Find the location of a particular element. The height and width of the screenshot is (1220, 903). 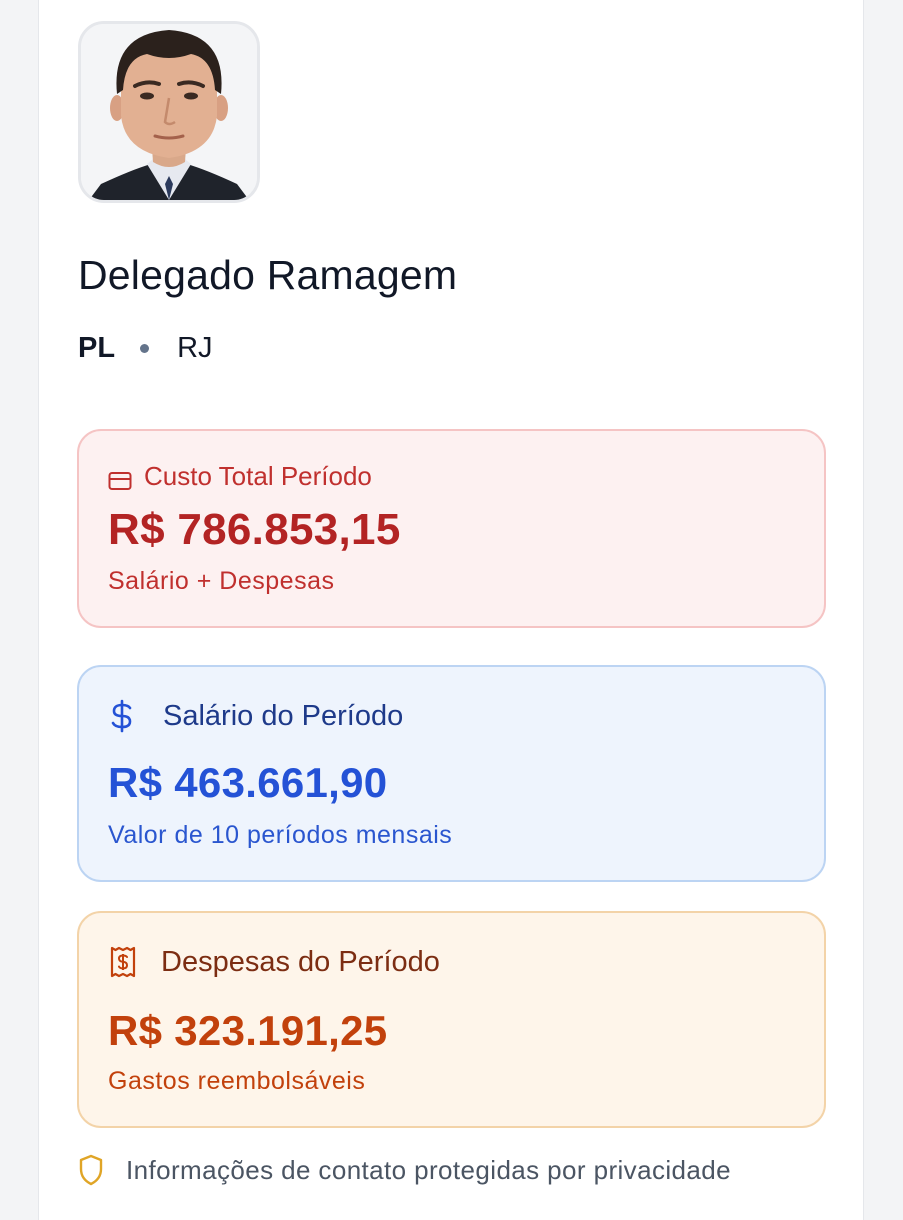

total-cost-header: Custo Total Período is located at coordinates (240, 476).